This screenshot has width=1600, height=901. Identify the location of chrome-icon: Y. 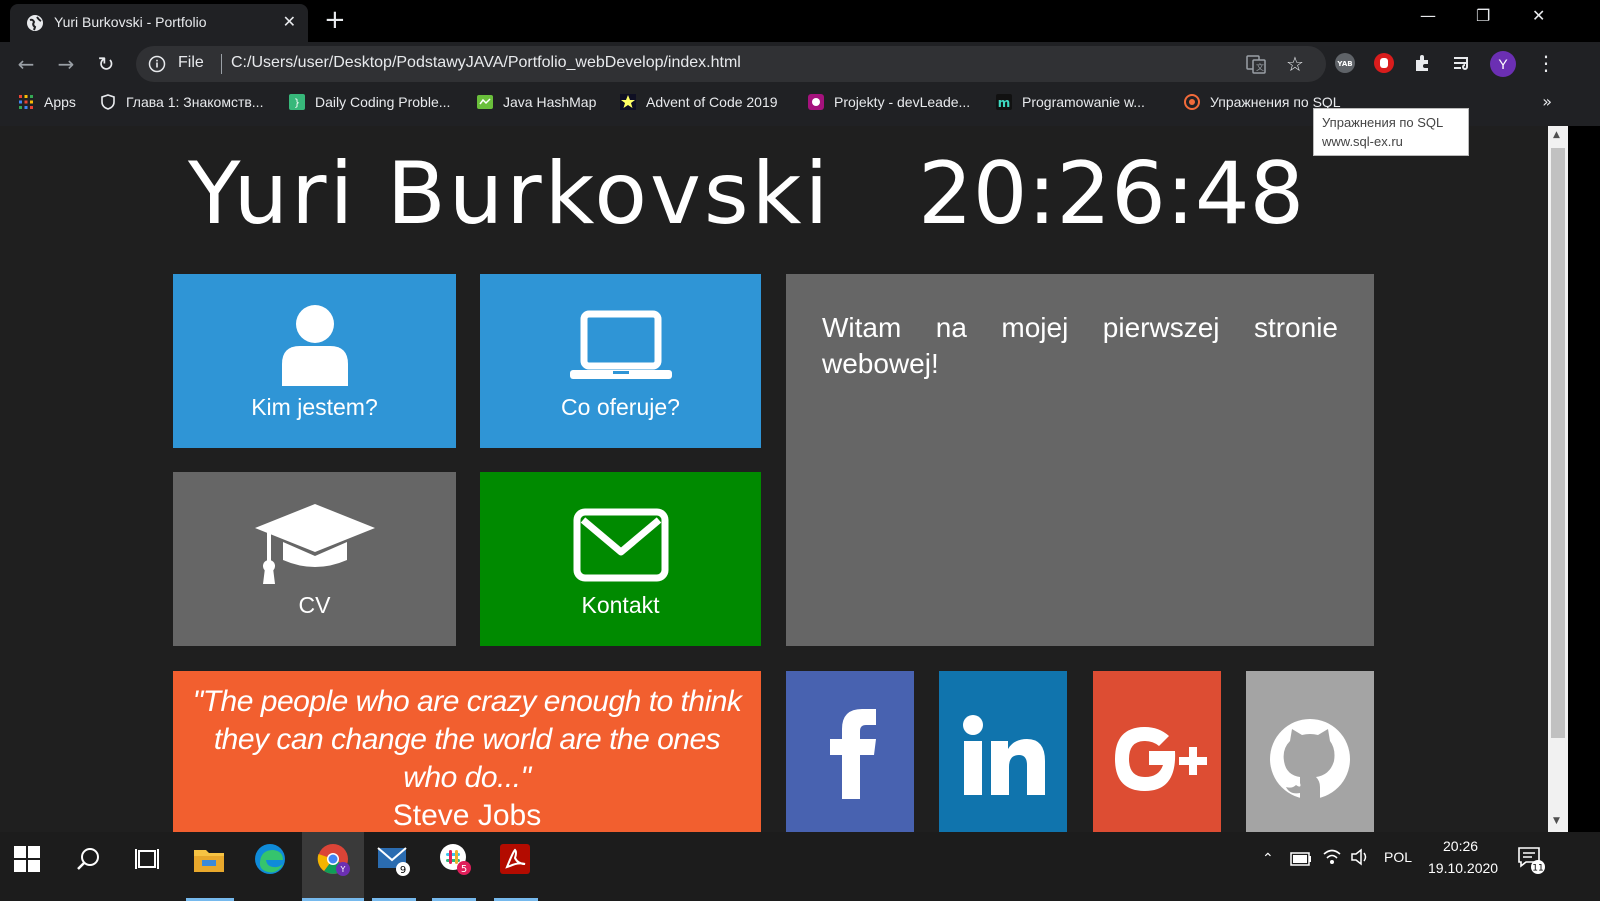
(333, 860).